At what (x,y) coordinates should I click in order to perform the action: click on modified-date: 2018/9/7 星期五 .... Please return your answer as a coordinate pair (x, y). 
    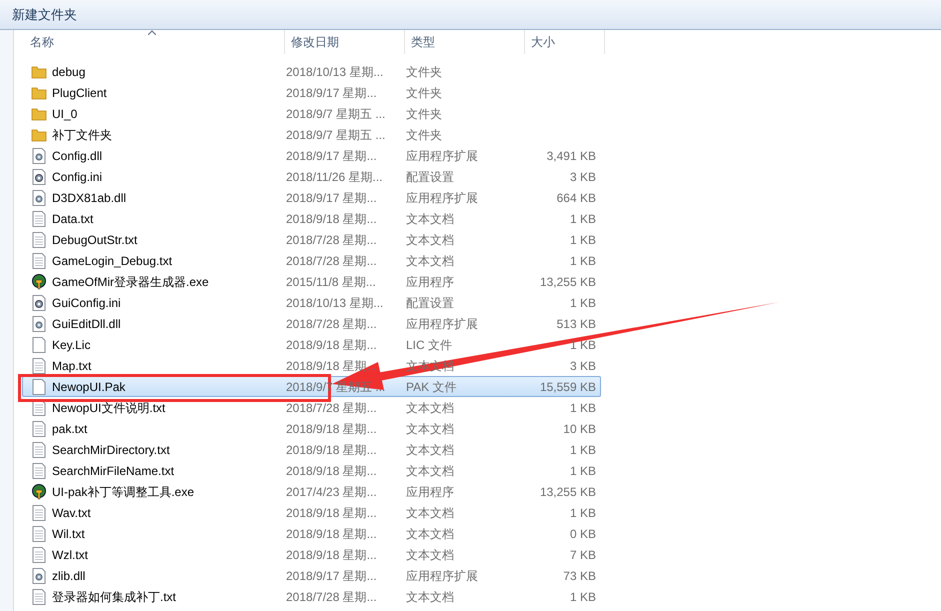
    Looking at the image, I should click on (336, 135).